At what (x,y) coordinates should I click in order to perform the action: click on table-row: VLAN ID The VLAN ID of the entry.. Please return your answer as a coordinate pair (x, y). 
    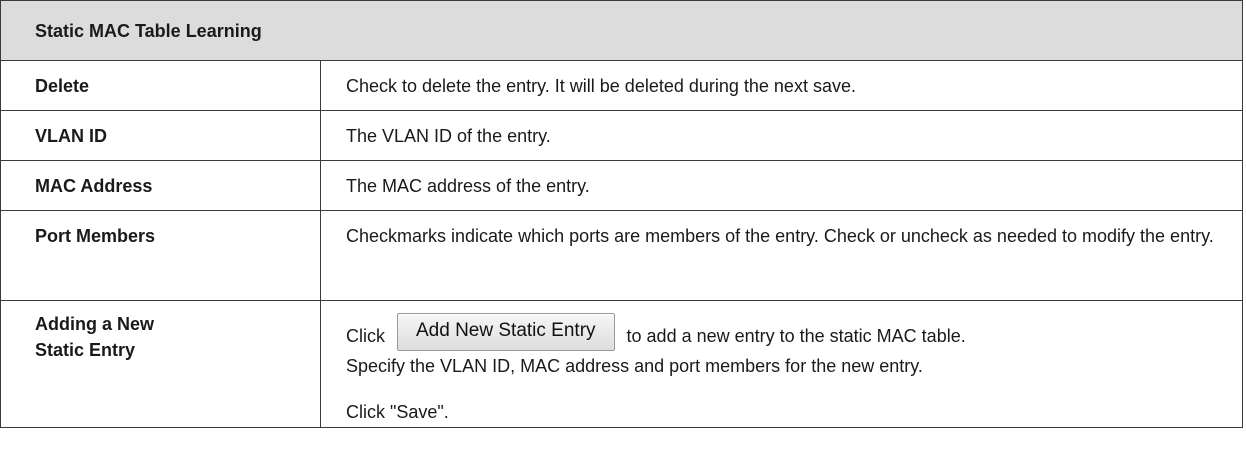
    Looking at the image, I should click on (621, 135).